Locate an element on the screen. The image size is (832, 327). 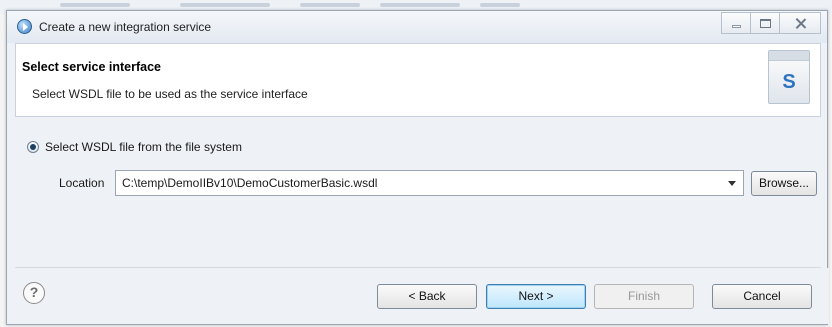
title-bar: Create a new integration service is located at coordinates (417, 27).